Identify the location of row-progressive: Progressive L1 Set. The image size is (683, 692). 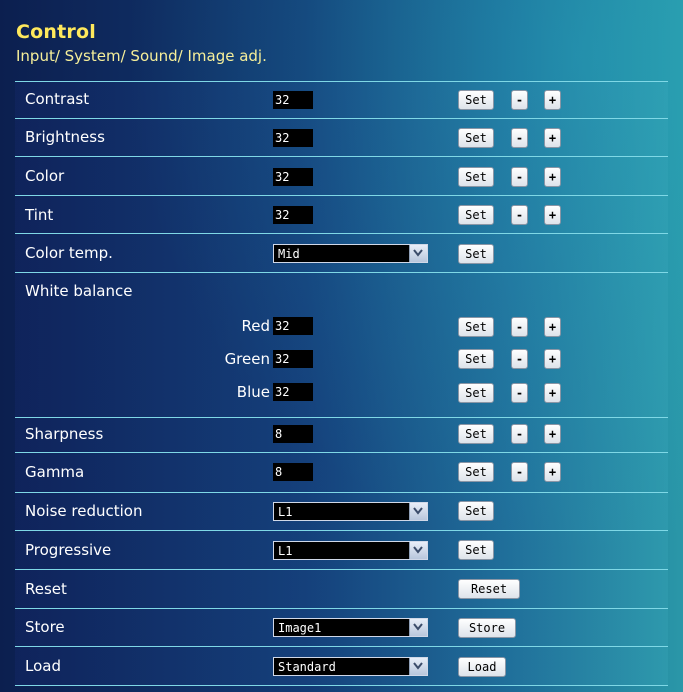
(341, 549).